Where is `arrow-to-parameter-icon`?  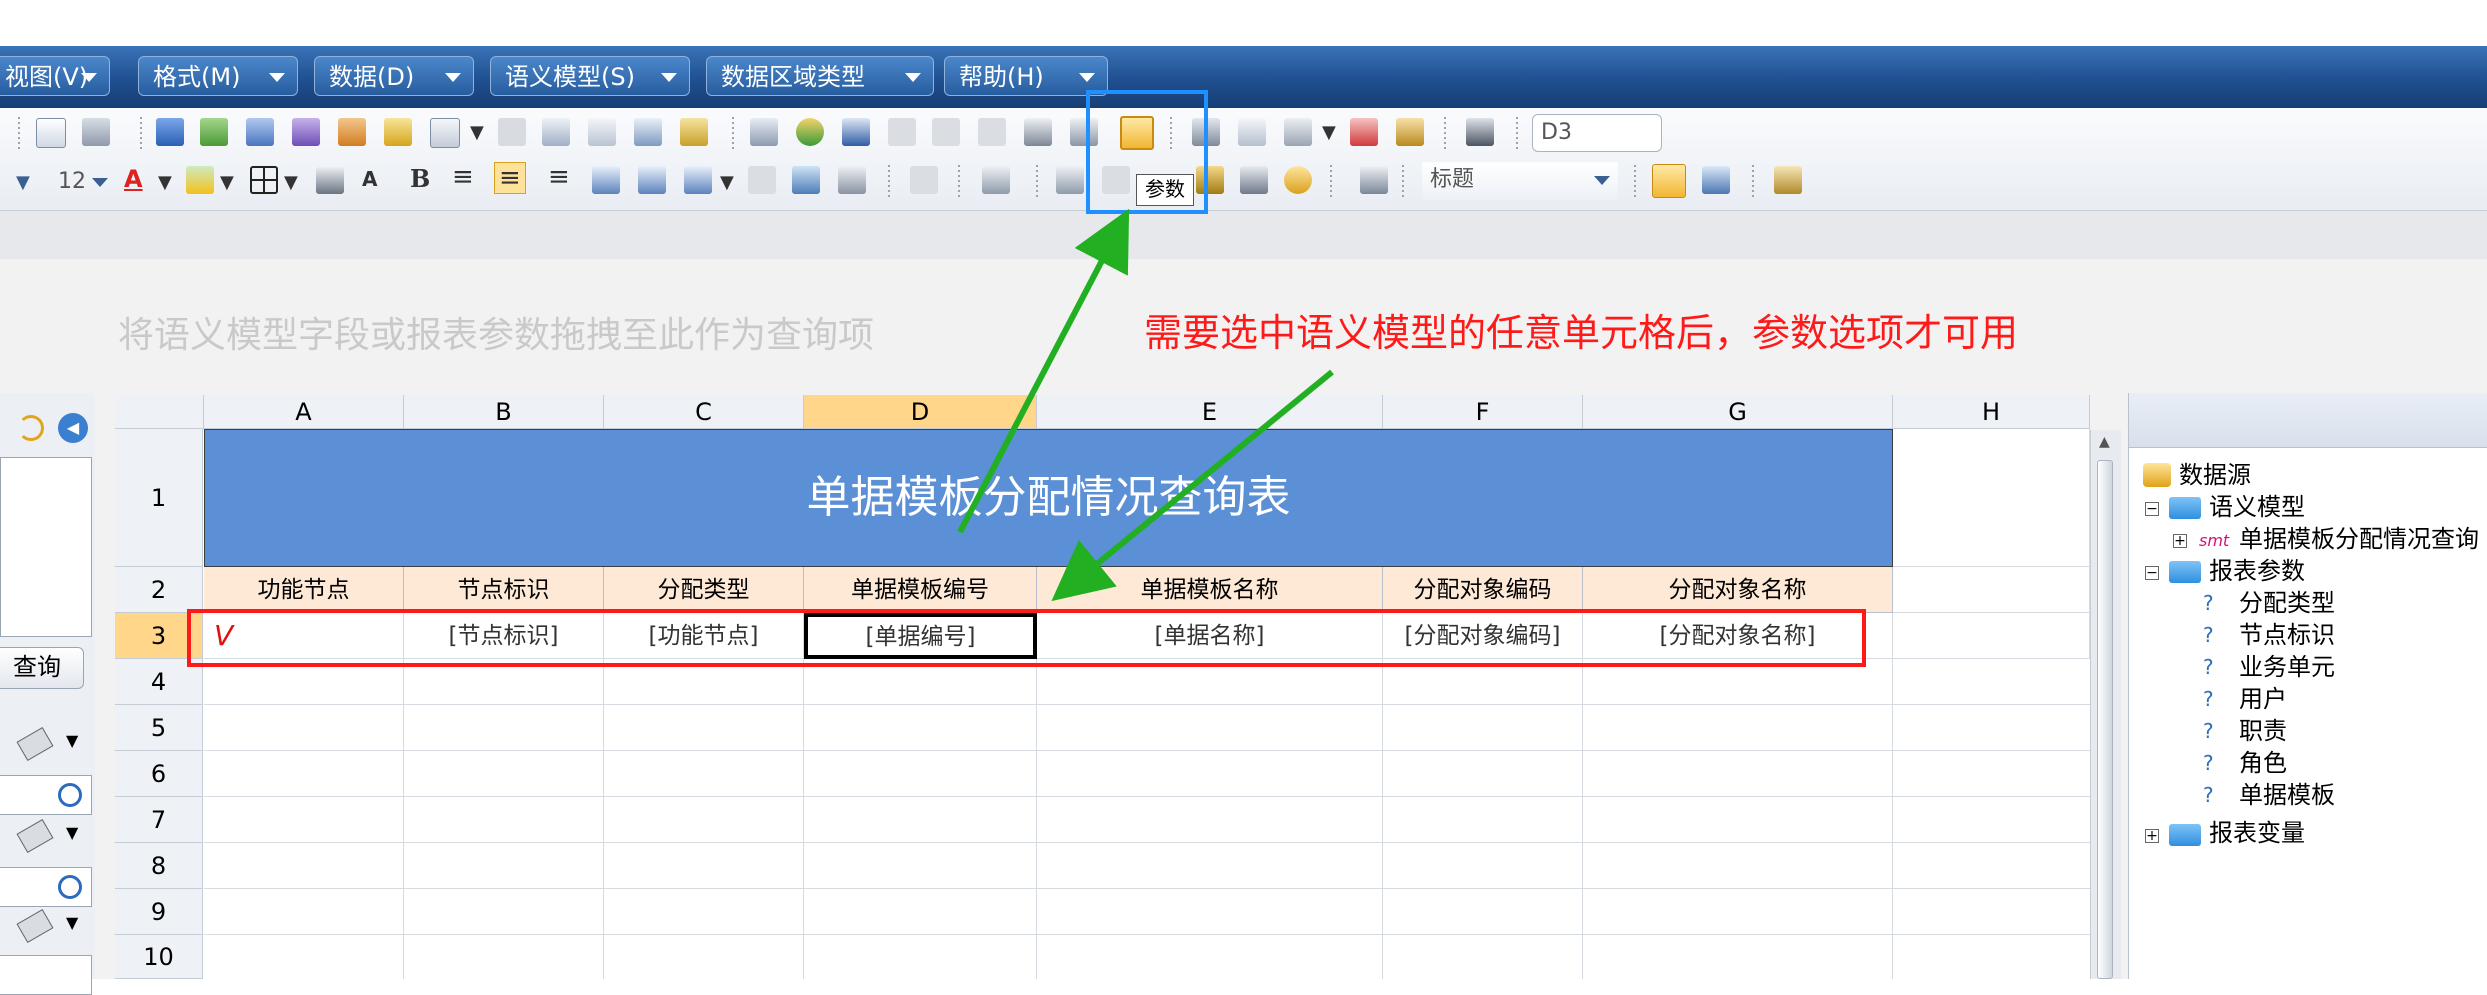 arrow-to-parameter-icon is located at coordinates (1043, 371).